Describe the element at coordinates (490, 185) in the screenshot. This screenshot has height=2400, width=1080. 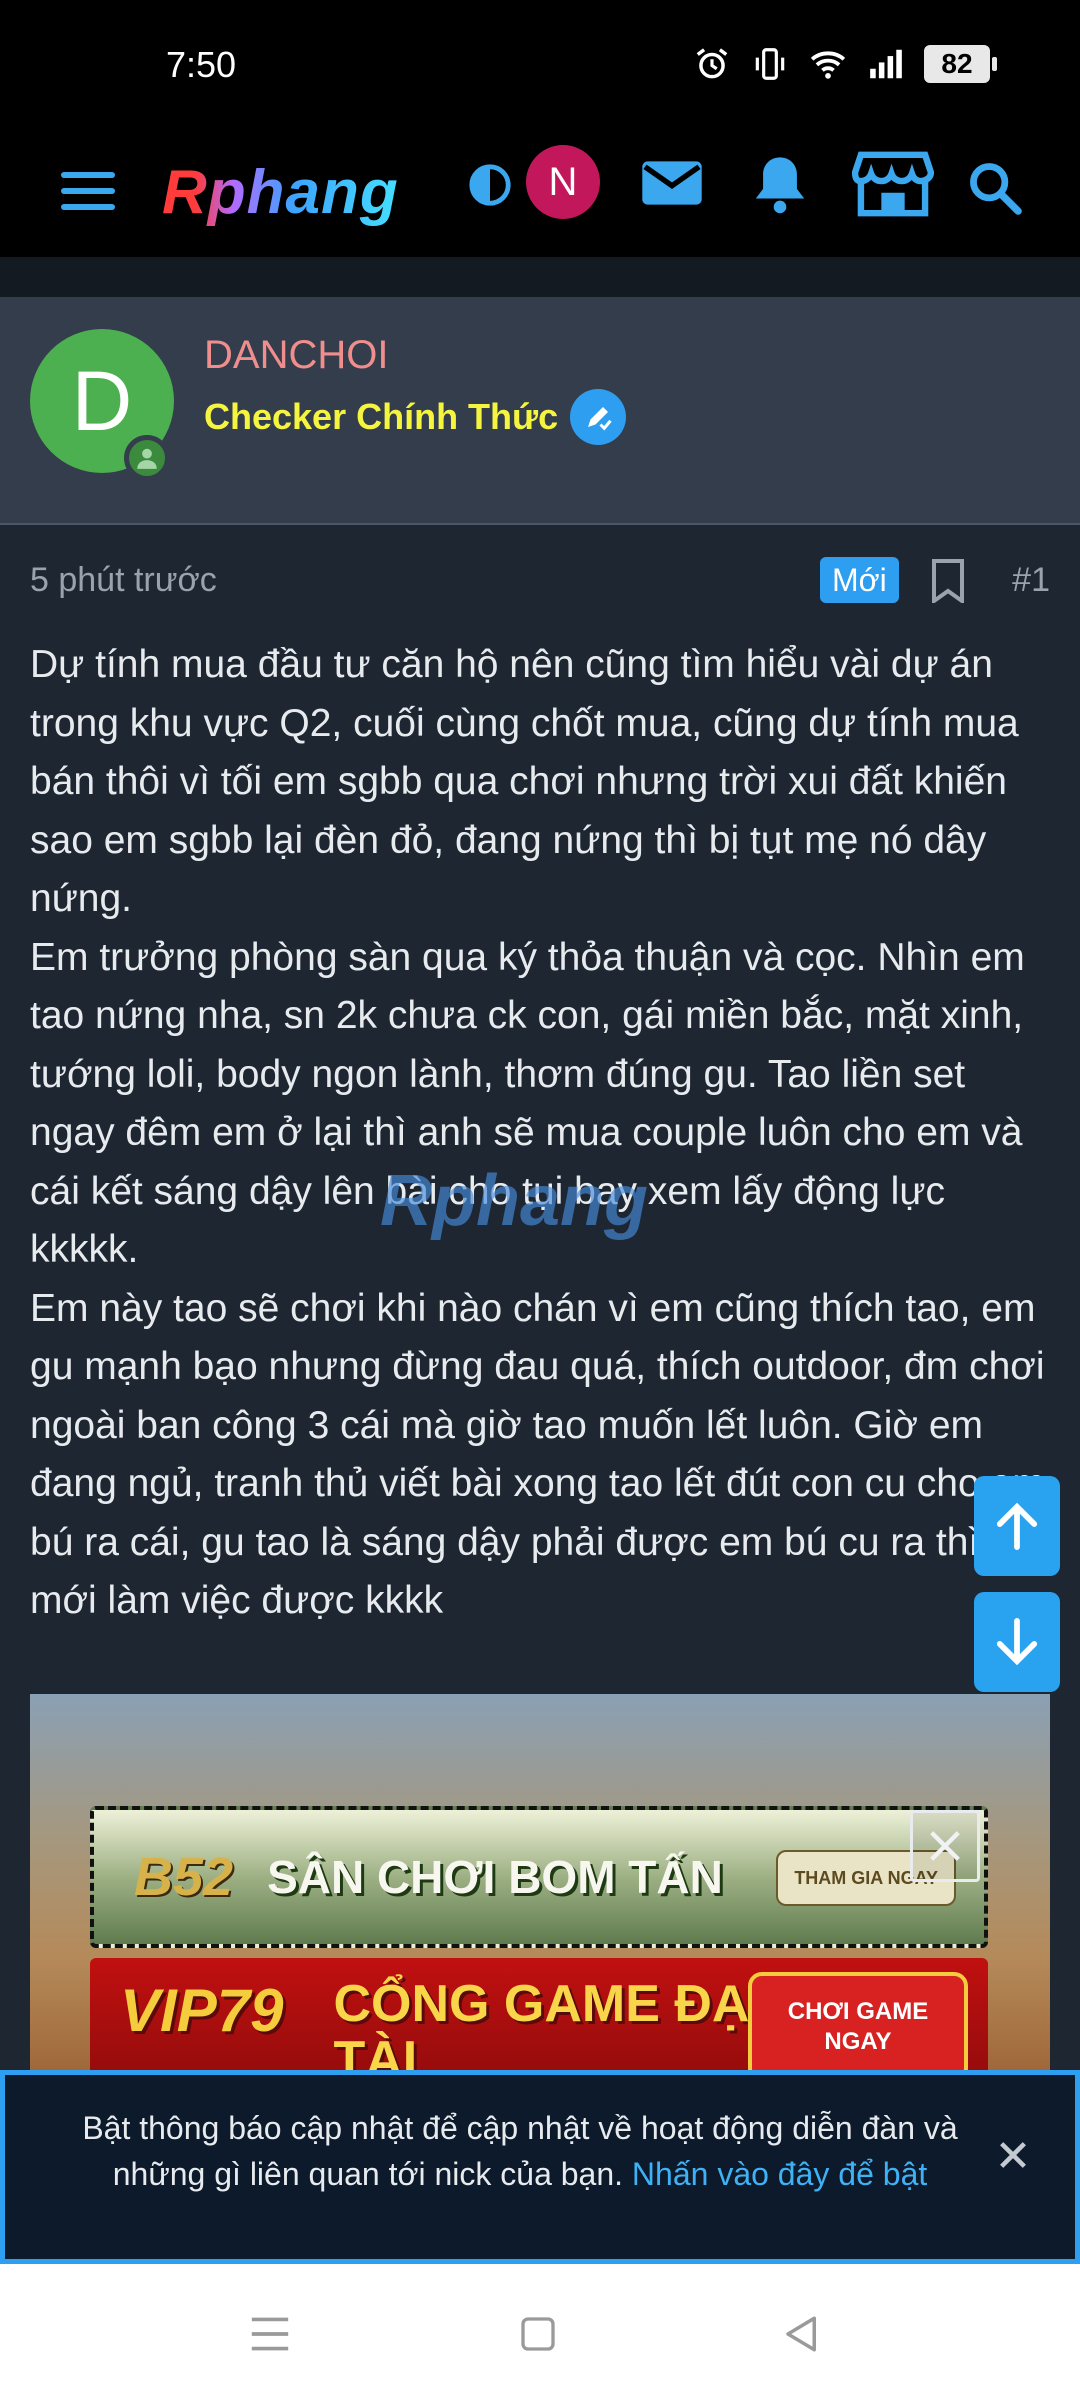
I see `theme-toggle-icon` at that location.